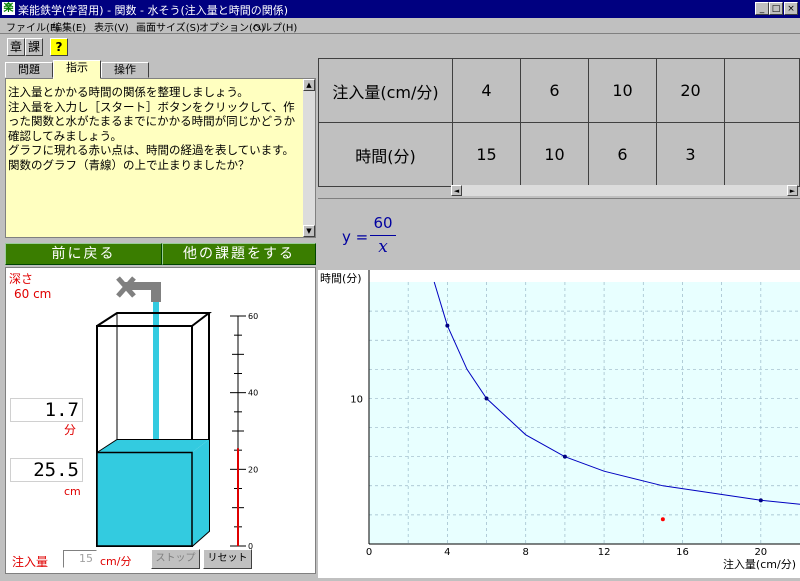 This screenshot has width=800, height=581. What do you see at coordinates (559, 233) in the screenshot?
I see `formula-panel: y = 60 x` at bounding box center [559, 233].